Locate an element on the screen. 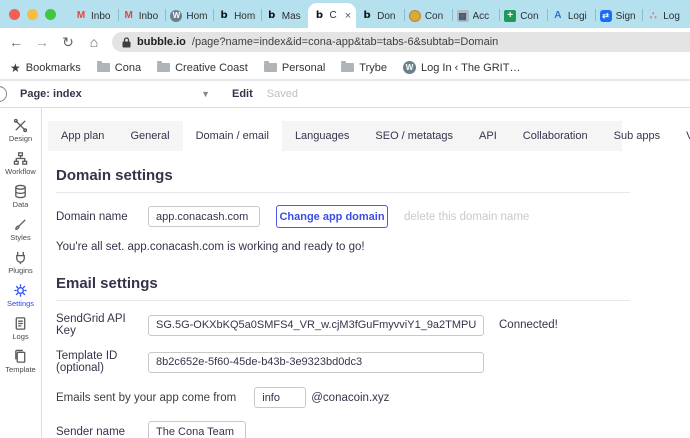  sidebar-item-data: Data is located at coordinates (20, 196).